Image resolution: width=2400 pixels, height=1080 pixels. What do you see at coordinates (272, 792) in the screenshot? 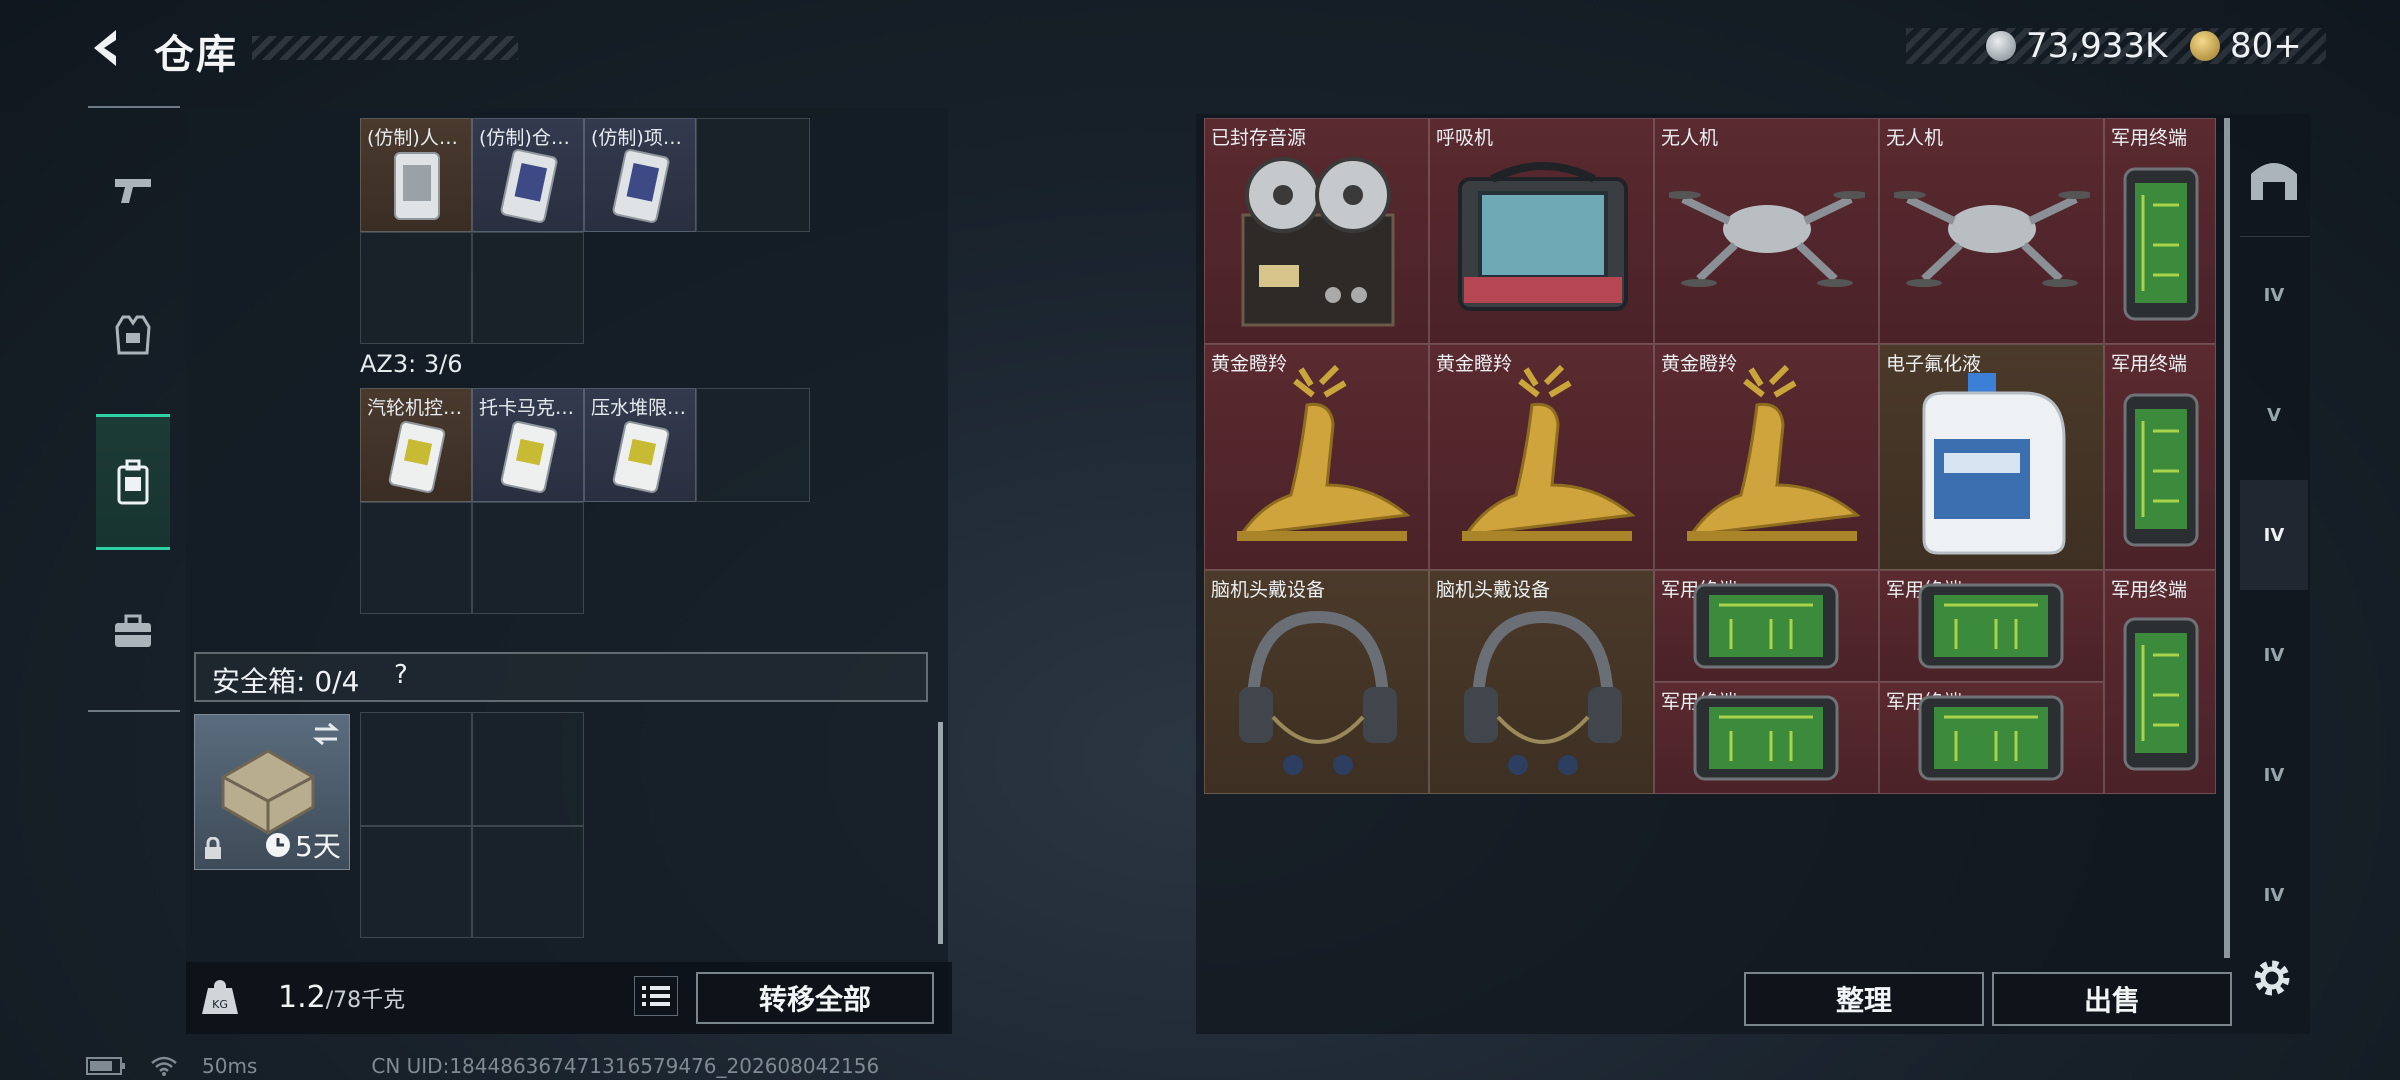
I see `safe-box-item: 5天` at bounding box center [272, 792].